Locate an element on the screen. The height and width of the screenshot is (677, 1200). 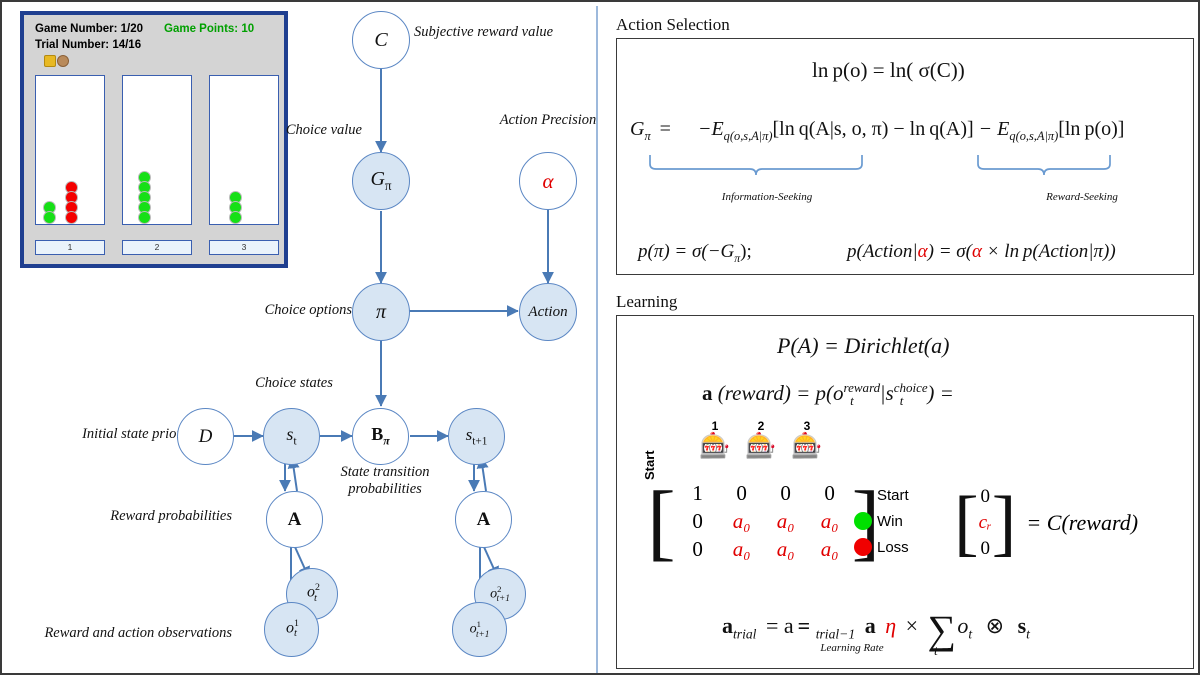
node-o1-t: o1t is located at coordinates (291, 629).